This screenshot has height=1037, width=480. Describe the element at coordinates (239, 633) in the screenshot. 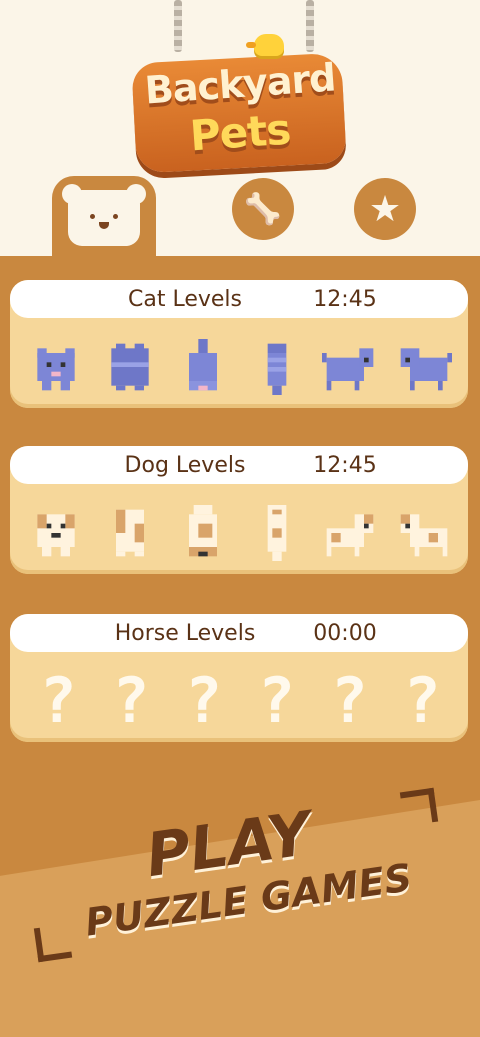

I see `horse-levels-header: Horse Levels 00:00` at that location.